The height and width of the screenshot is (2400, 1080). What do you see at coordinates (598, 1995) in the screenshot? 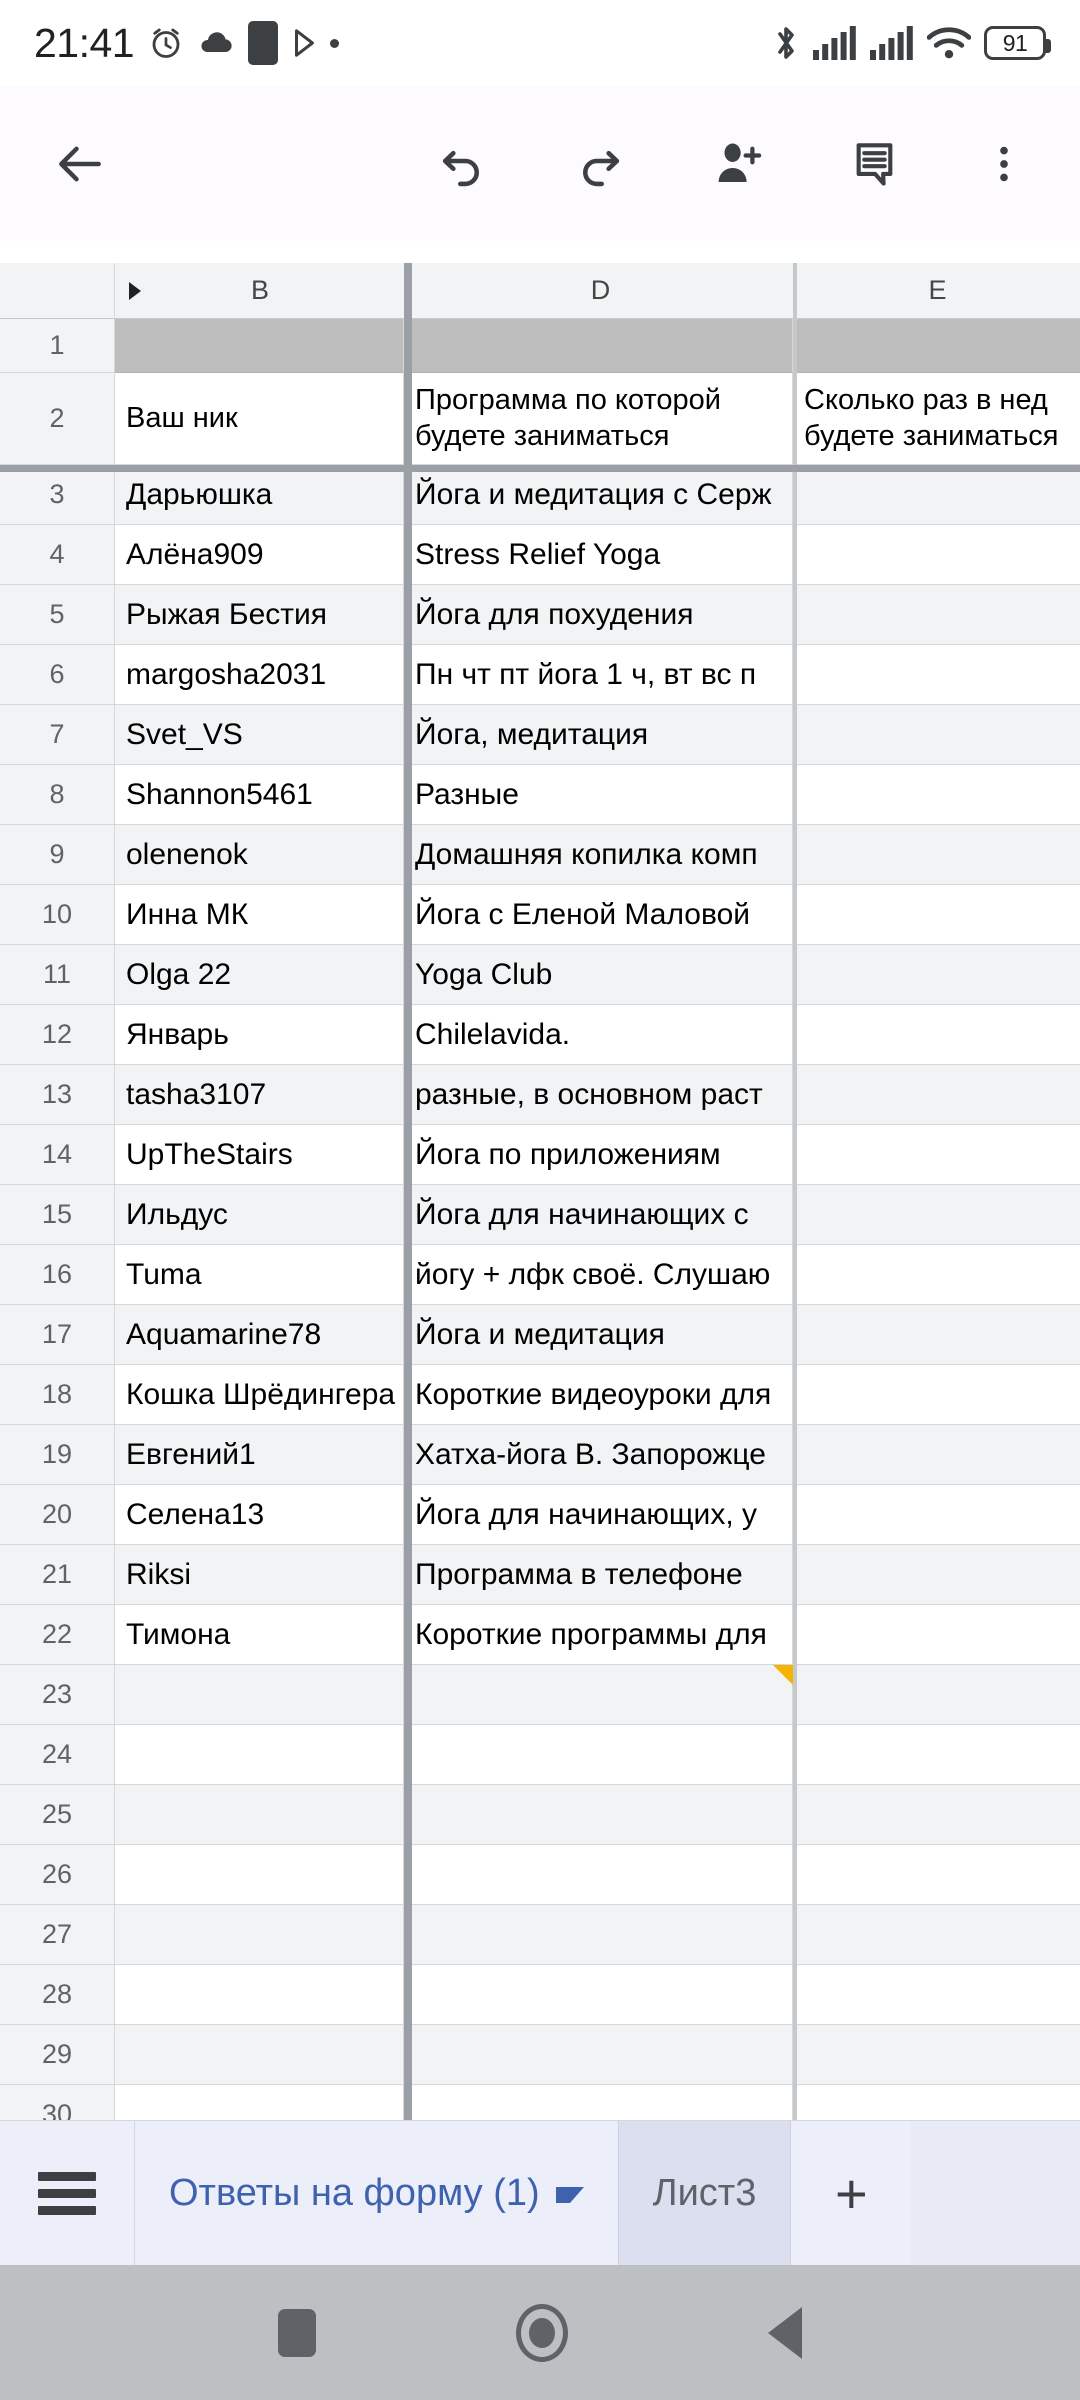
I see `cell-d28` at bounding box center [598, 1995].